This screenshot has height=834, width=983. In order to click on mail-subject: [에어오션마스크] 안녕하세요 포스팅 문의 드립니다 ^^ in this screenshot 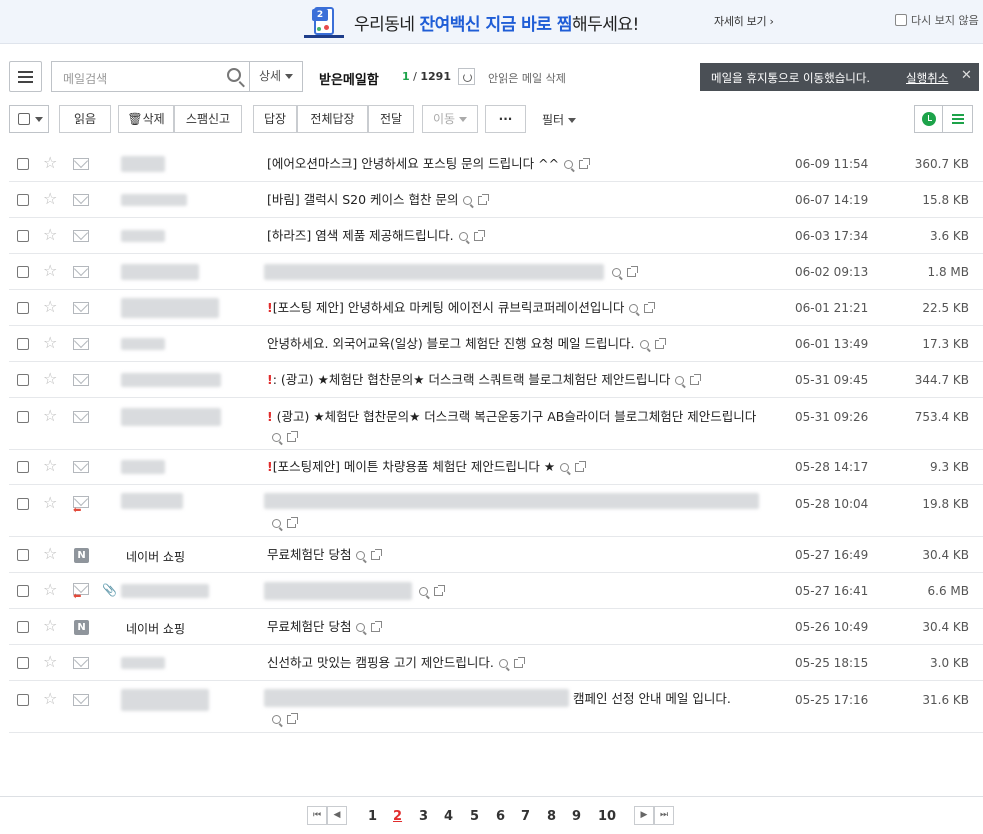, I will do `click(517, 164)`.